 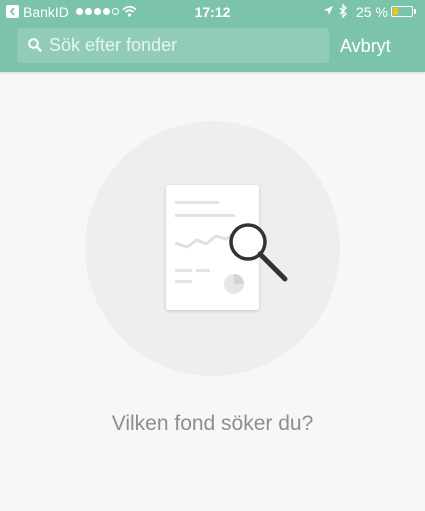 What do you see at coordinates (372, 12) in the screenshot?
I see `battery-percentage: 25 %` at bounding box center [372, 12].